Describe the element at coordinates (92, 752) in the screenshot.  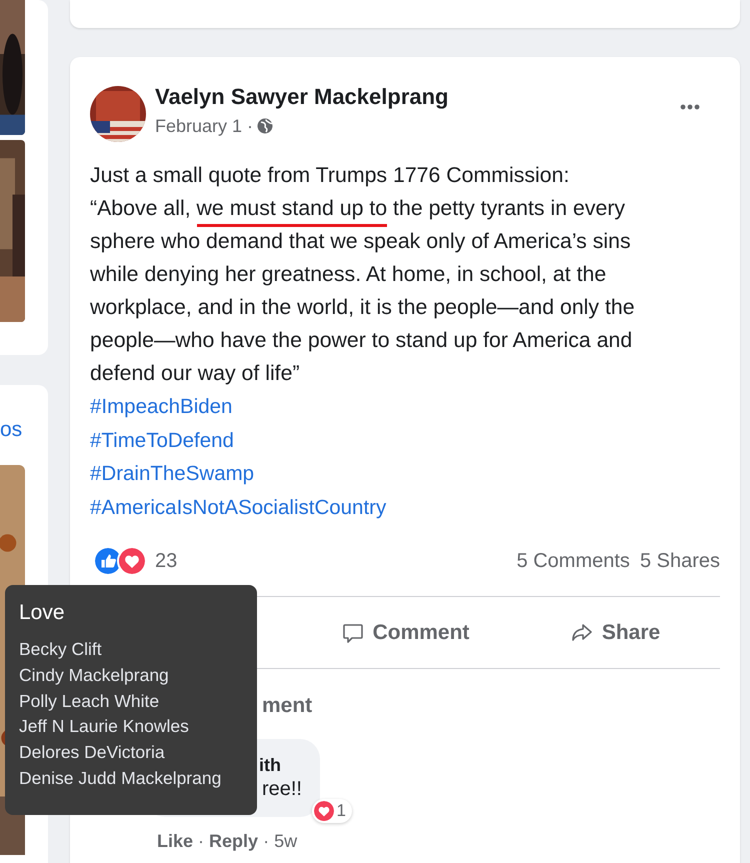
I see `reactor-name: Delores DeVictoria` at that location.